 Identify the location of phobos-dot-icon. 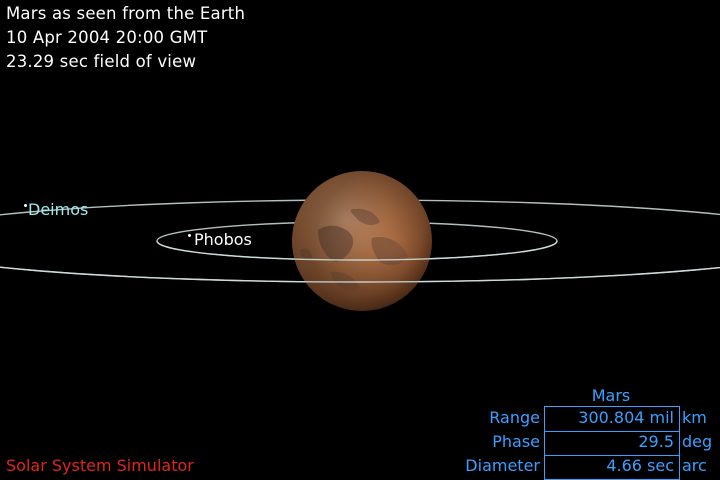
(189, 235).